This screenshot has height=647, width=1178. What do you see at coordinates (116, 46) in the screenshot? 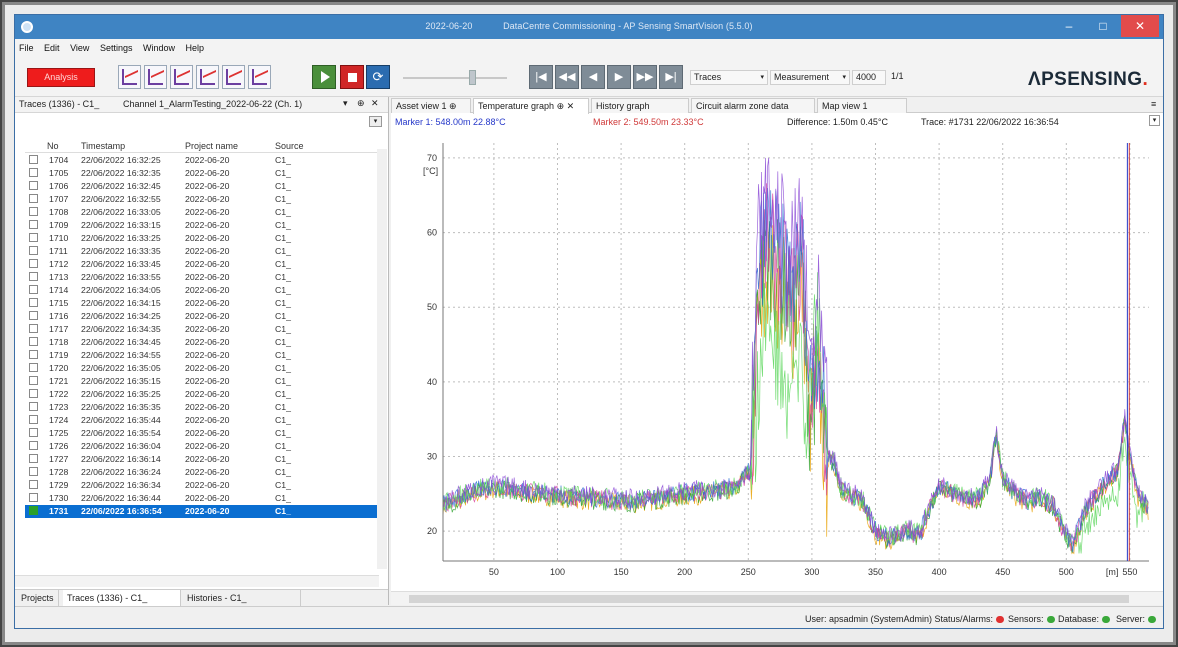
I see `menu-settings: Settings` at bounding box center [116, 46].